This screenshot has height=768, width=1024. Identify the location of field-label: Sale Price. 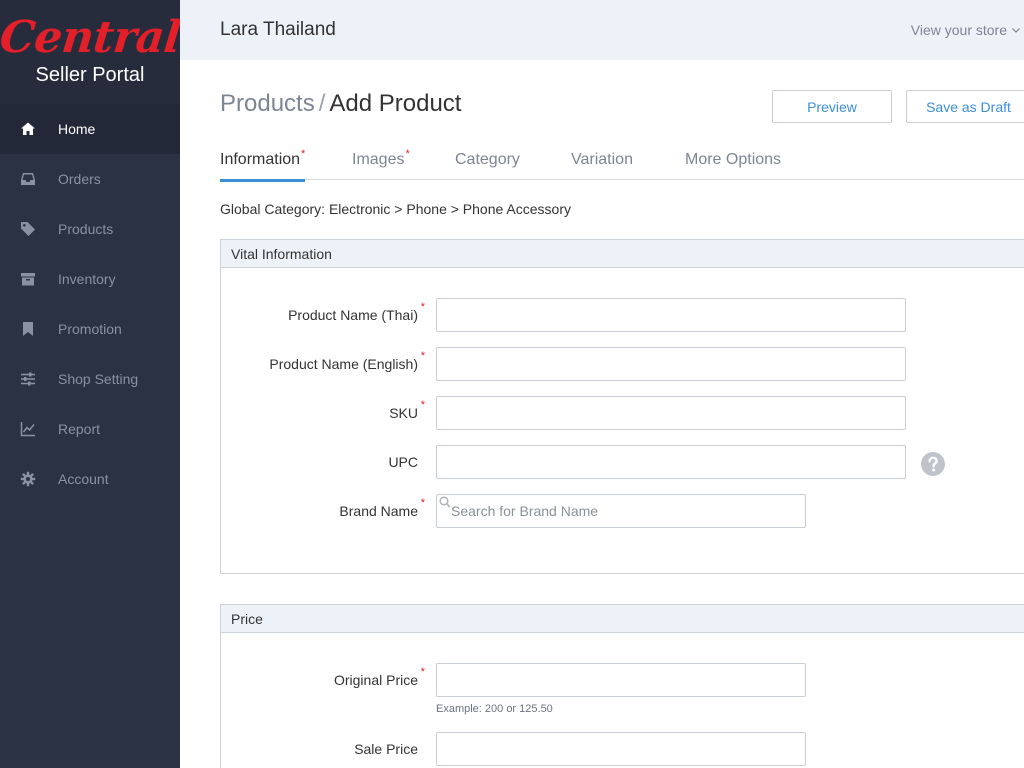
(386, 749).